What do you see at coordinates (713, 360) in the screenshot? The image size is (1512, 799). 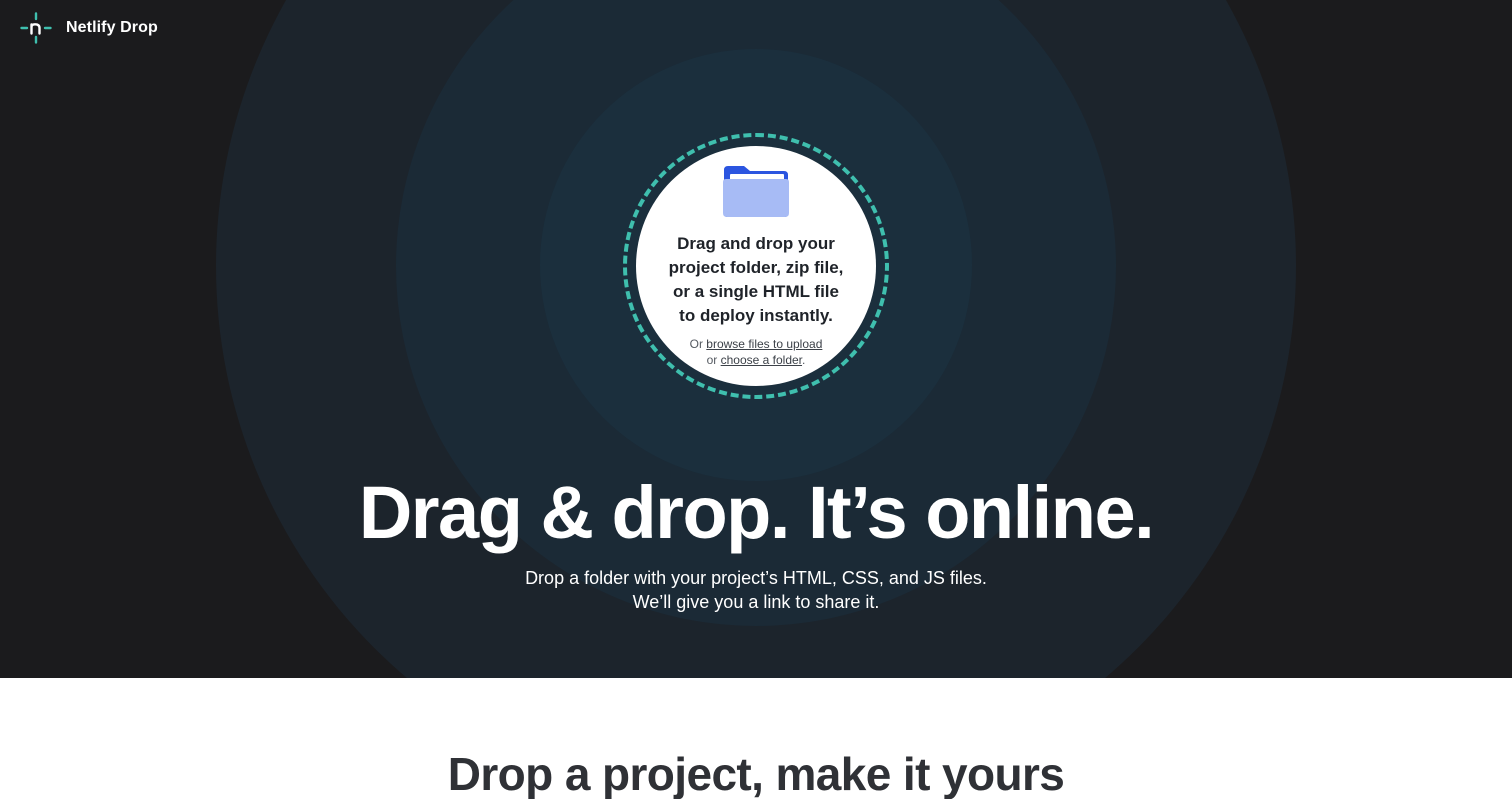 I see `or-text: or` at bounding box center [713, 360].